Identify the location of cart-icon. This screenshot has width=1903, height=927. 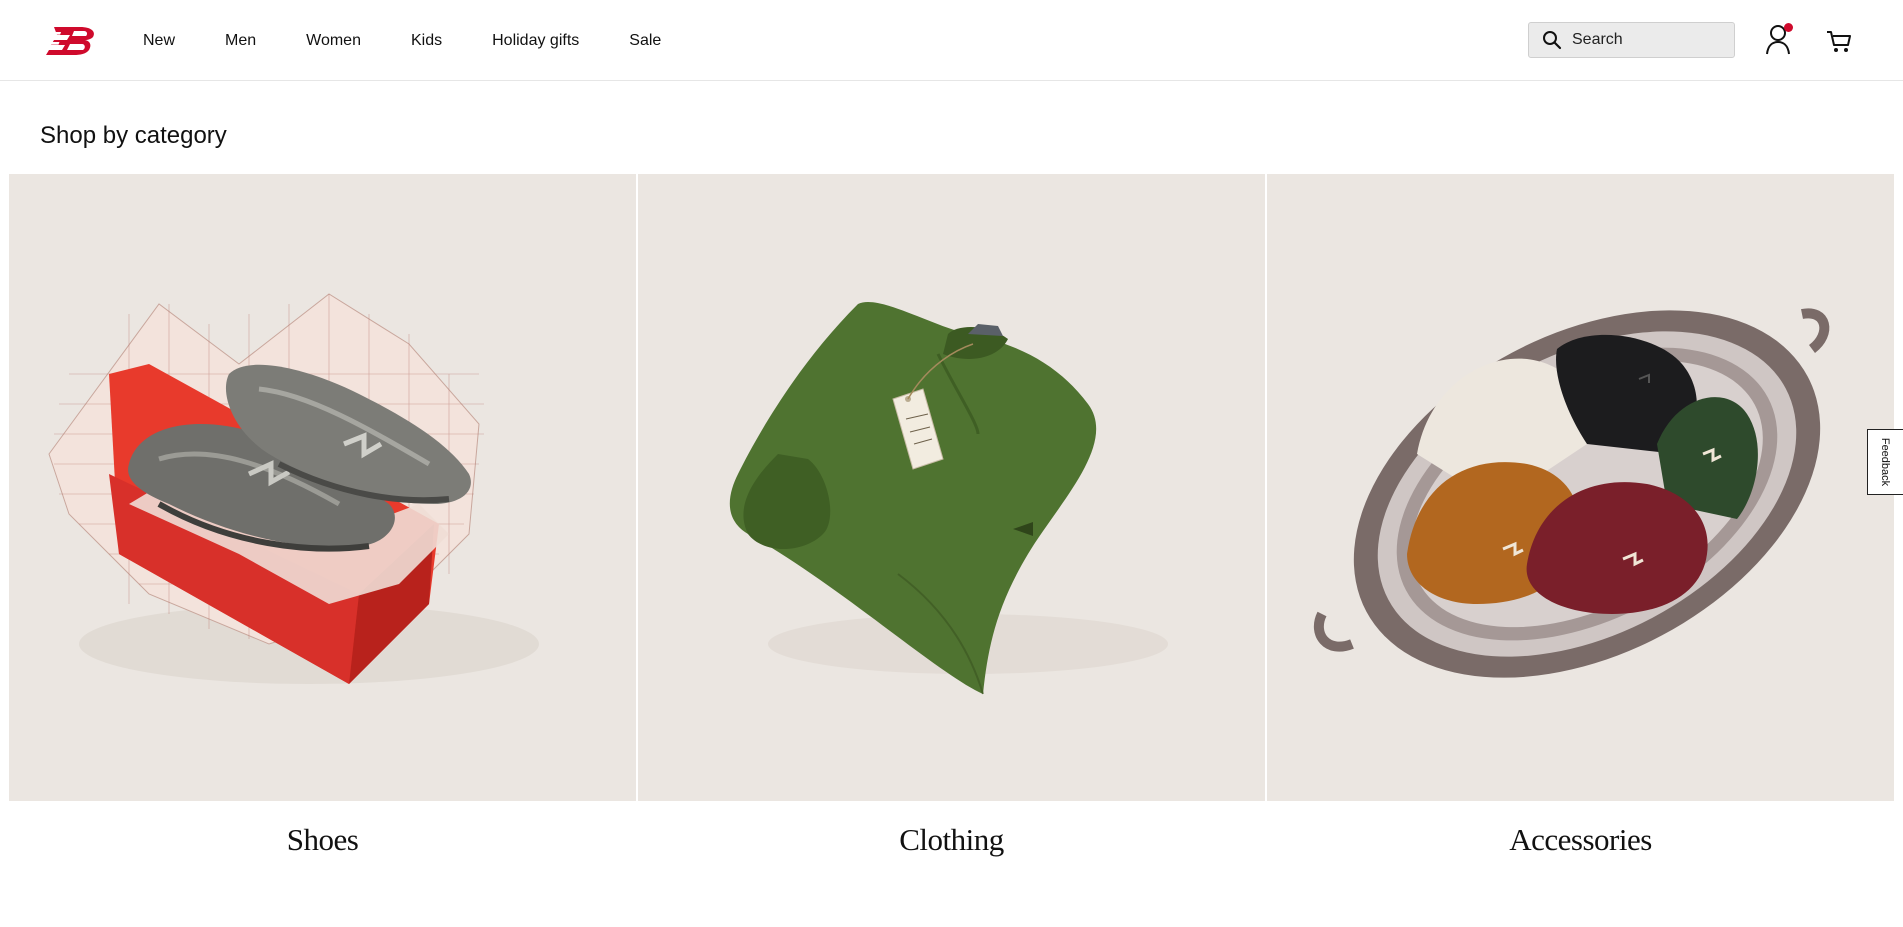
(1839, 41).